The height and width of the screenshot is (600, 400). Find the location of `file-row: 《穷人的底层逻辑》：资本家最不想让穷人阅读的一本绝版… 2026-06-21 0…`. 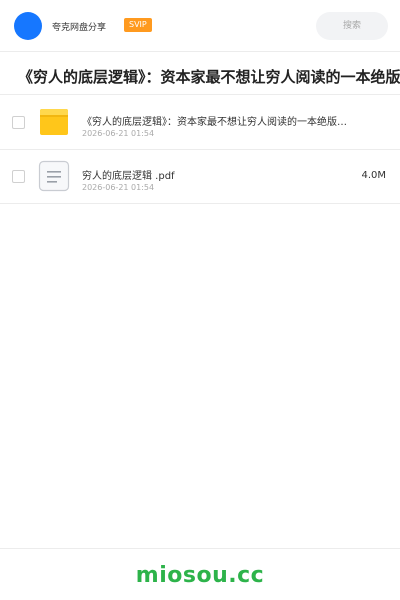

file-row: 《穷人的底层逻辑》：资本家最不想让穷人阅读的一本绝版… 2026-06-21 0… is located at coordinates (200, 123).